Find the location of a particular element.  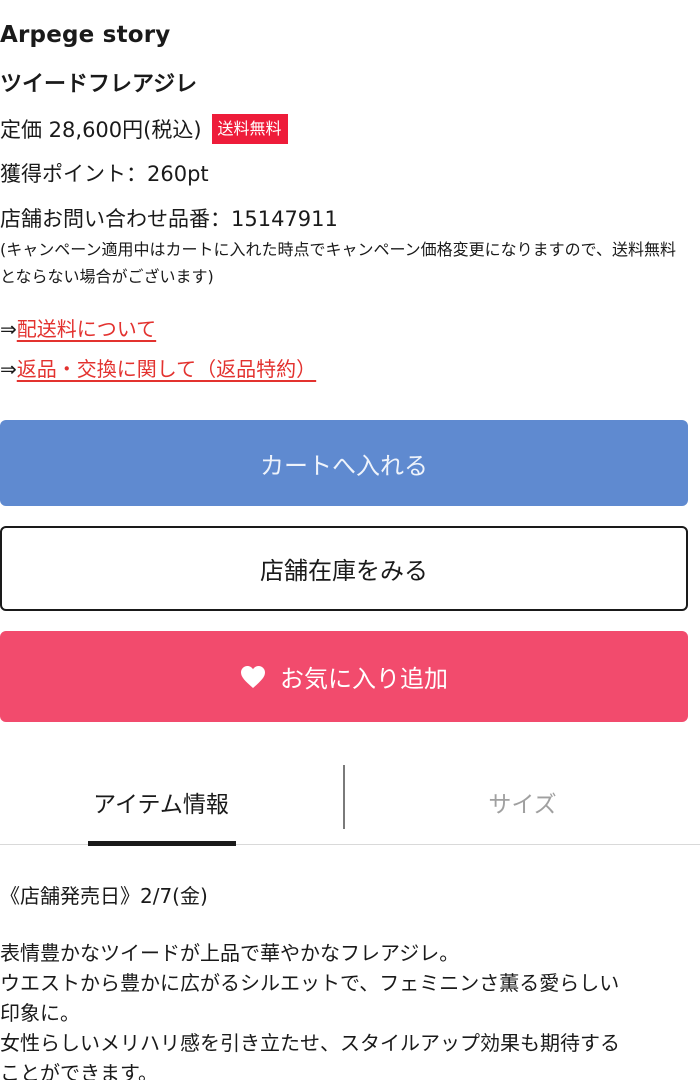

add-favorite-label: お気に入り追加 is located at coordinates (364, 679).